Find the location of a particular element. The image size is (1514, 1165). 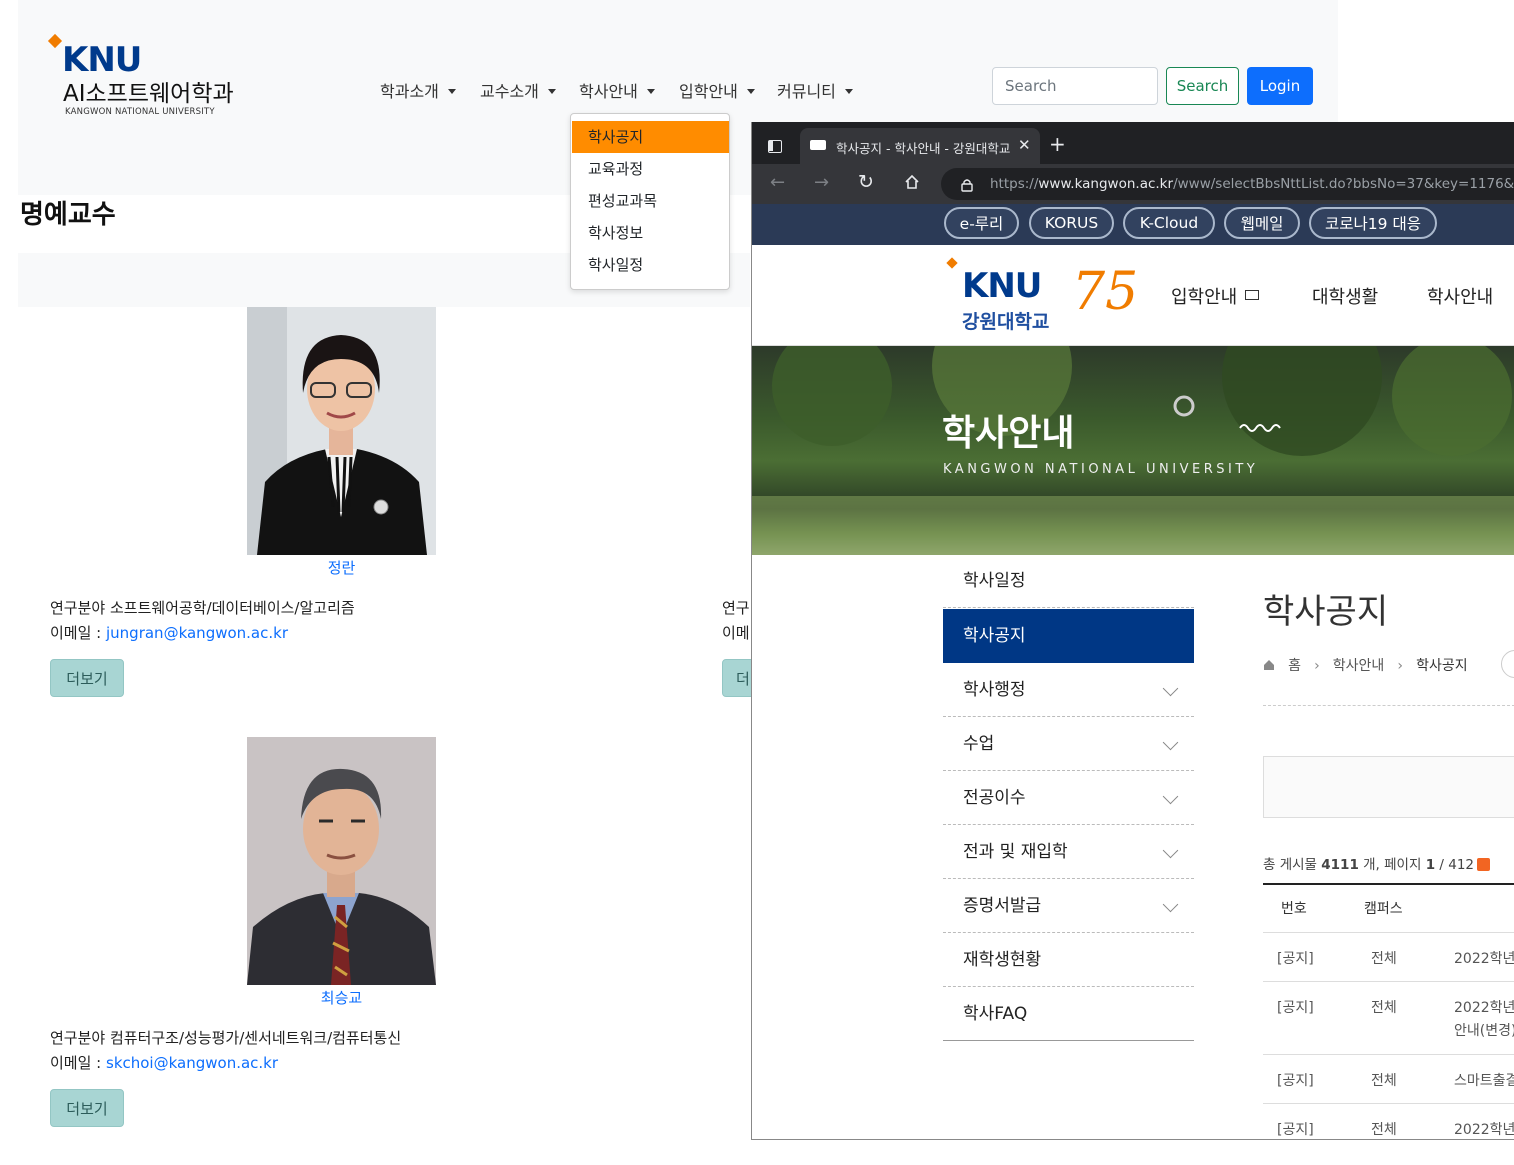

row-title-link: 스마트출결 is located at coordinates (1484, 1080).